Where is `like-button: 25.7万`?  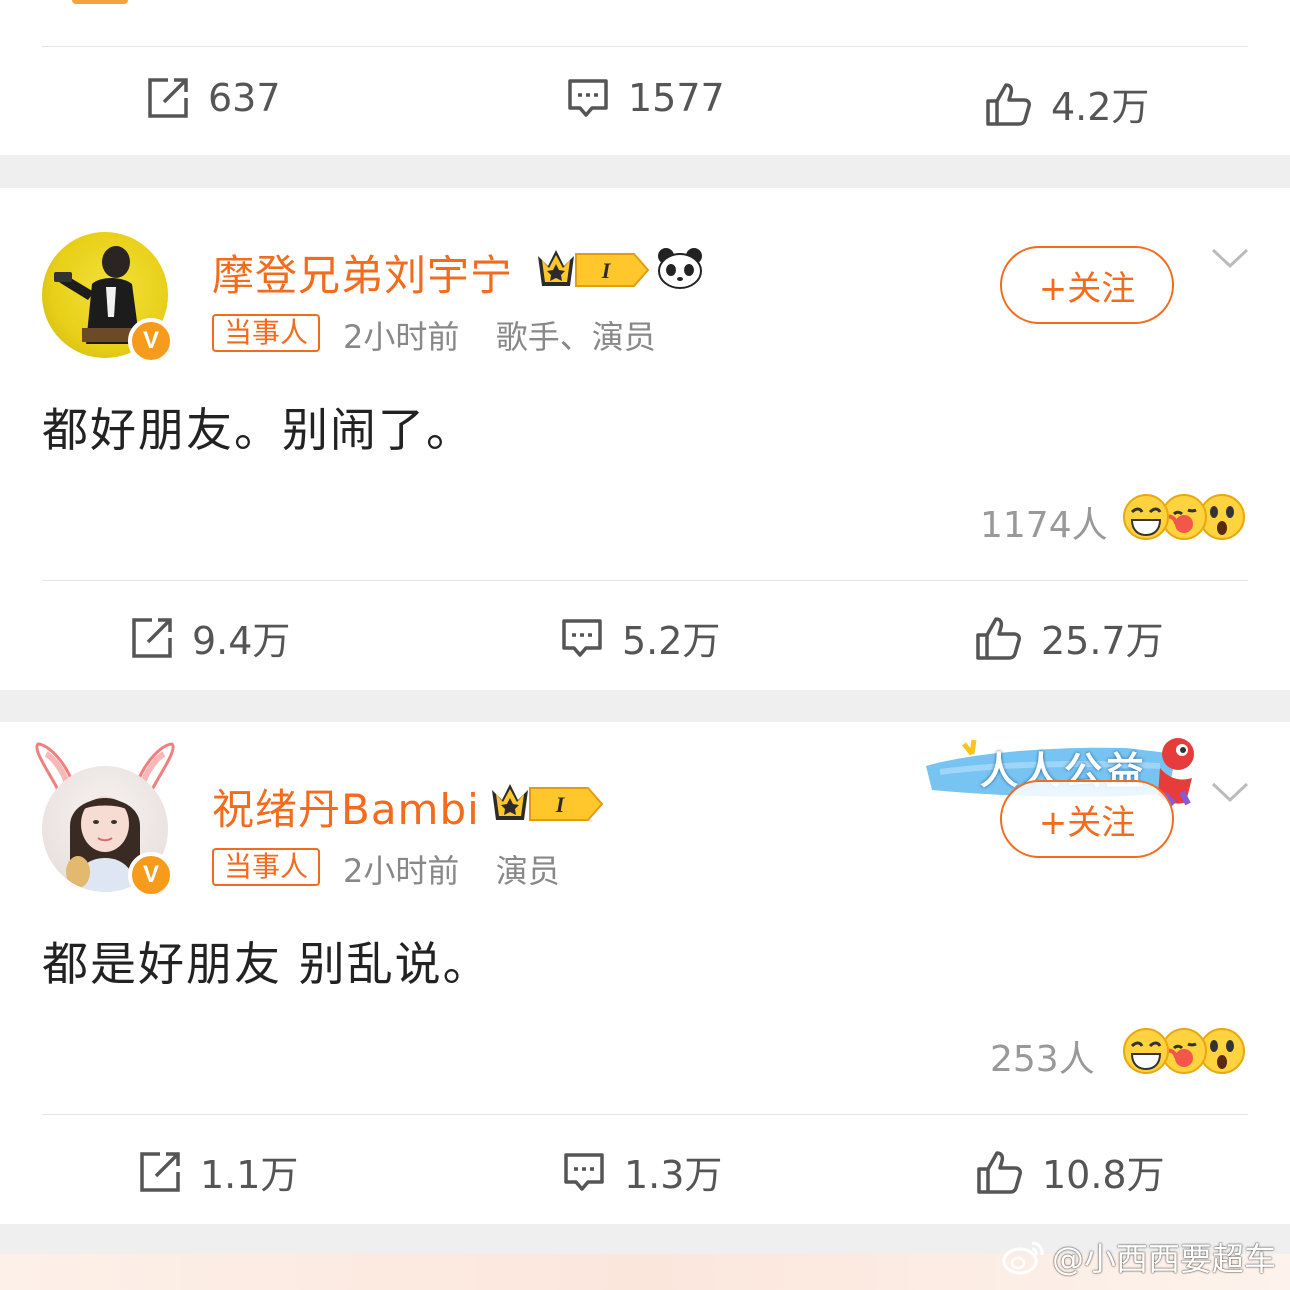 like-button: 25.7万 is located at coordinates (1069, 637).